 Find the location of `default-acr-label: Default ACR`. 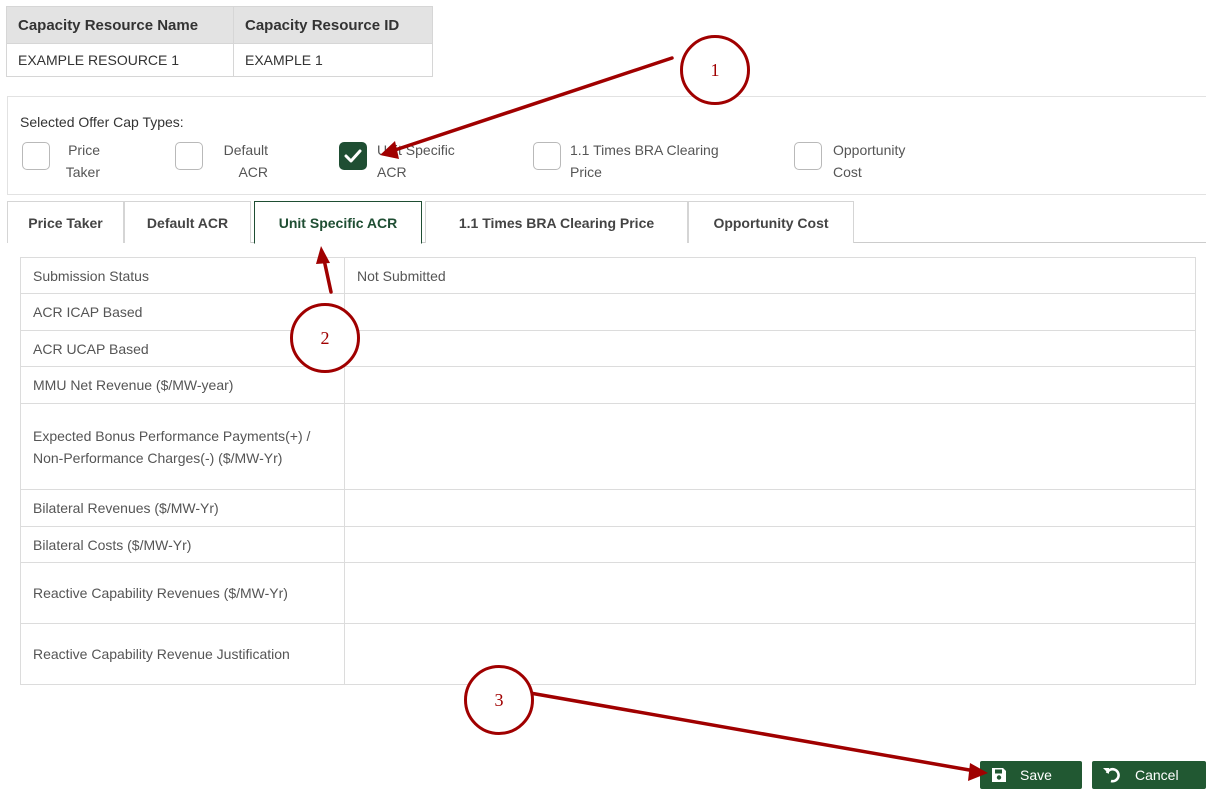

default-acr-label: Default ACR is located at coordinates (245, 161).